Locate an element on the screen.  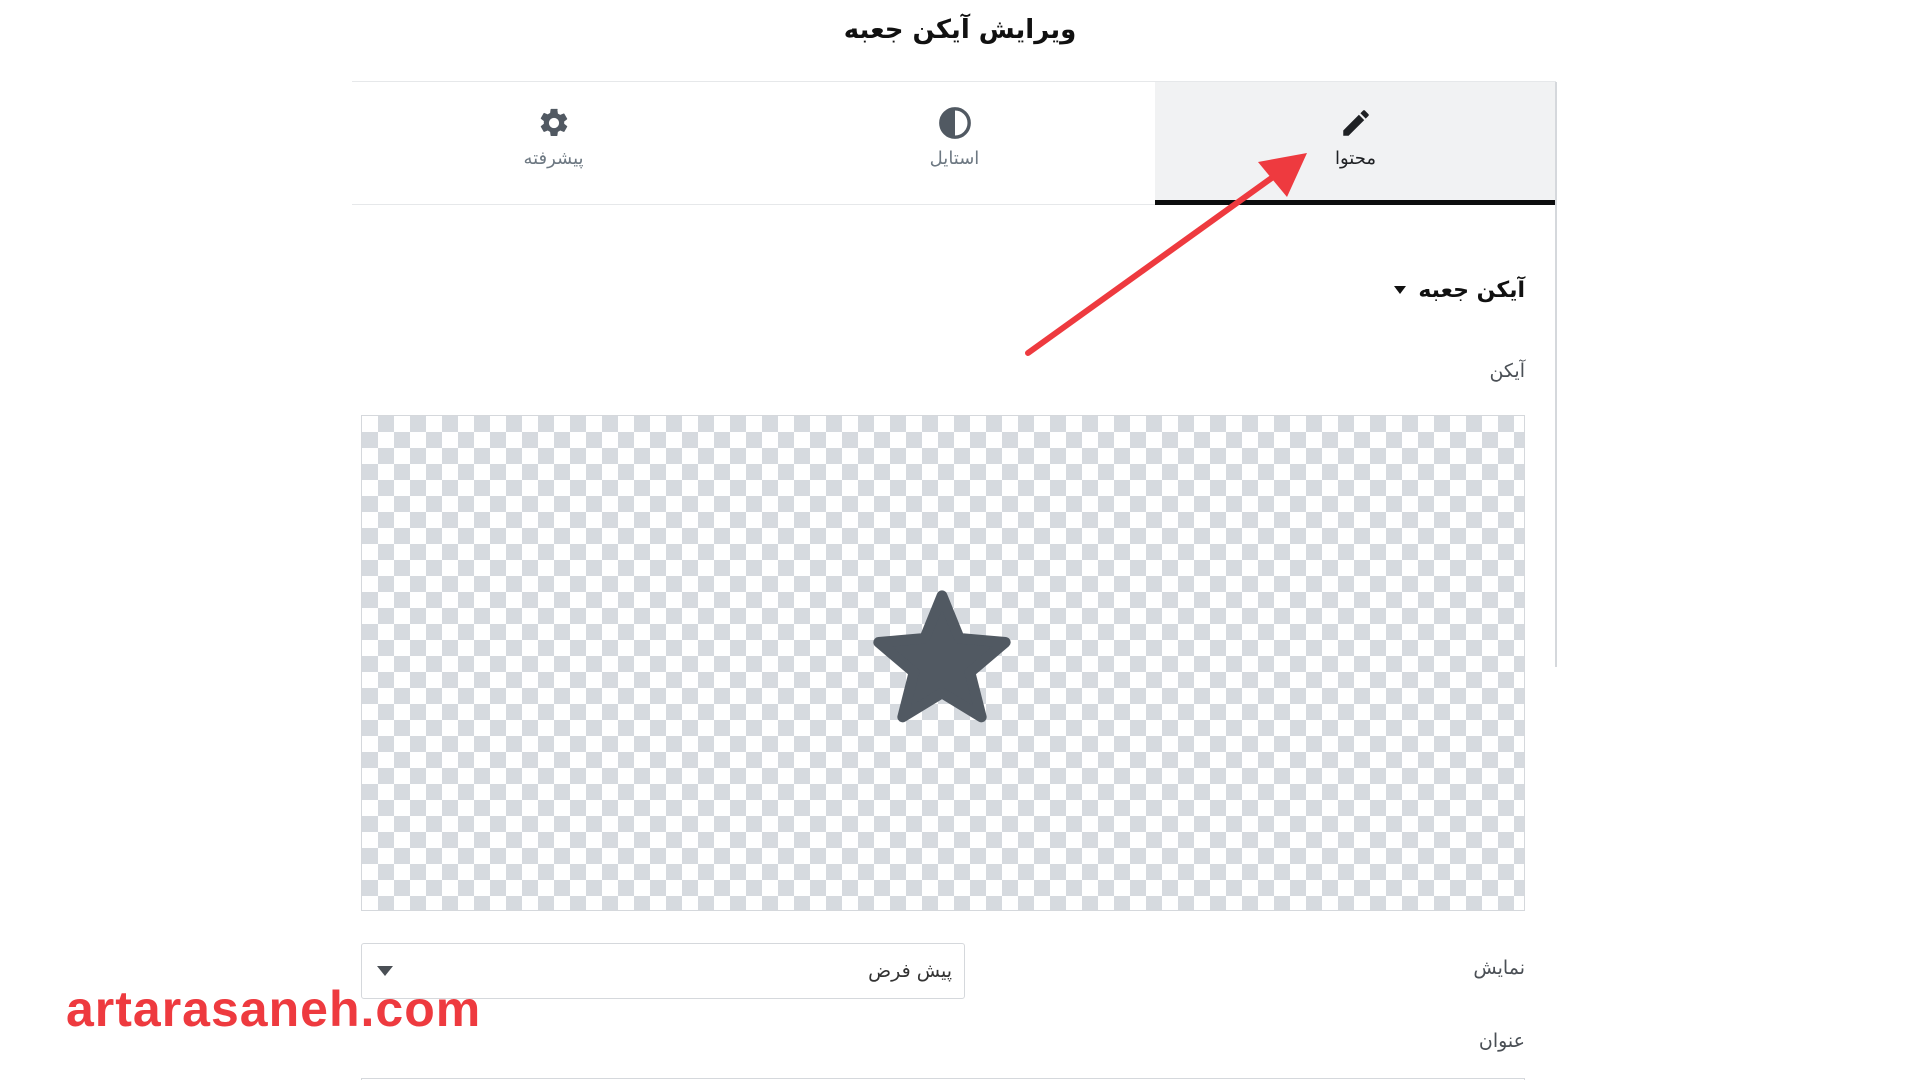
panel-title: ویرایش آیکن جعبه is located at coordinates (960, 30).